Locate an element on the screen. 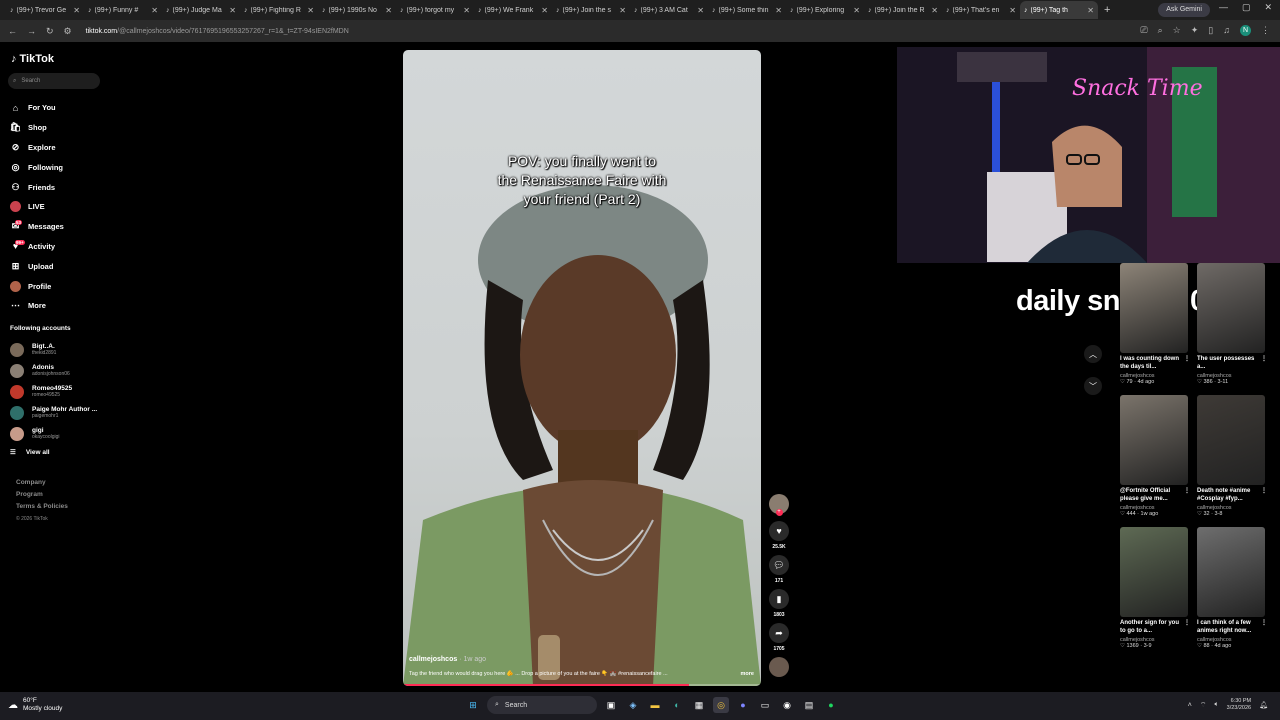 This screenshot has height=720, width=1280. following-account: gigi okaycoolgigi is located at coordinates (53, 433).